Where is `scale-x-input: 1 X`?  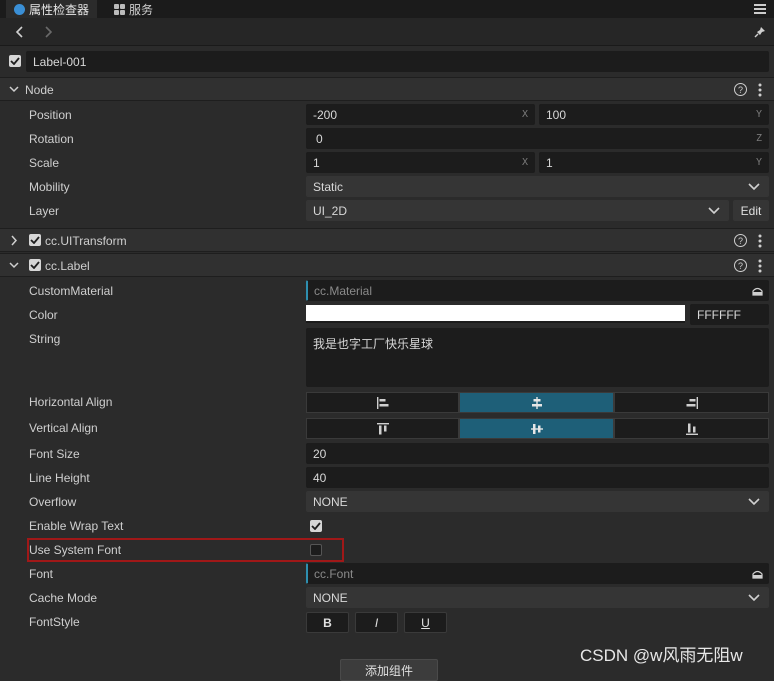
scale-x-input: 1 X is located at coordinates (420, 162).